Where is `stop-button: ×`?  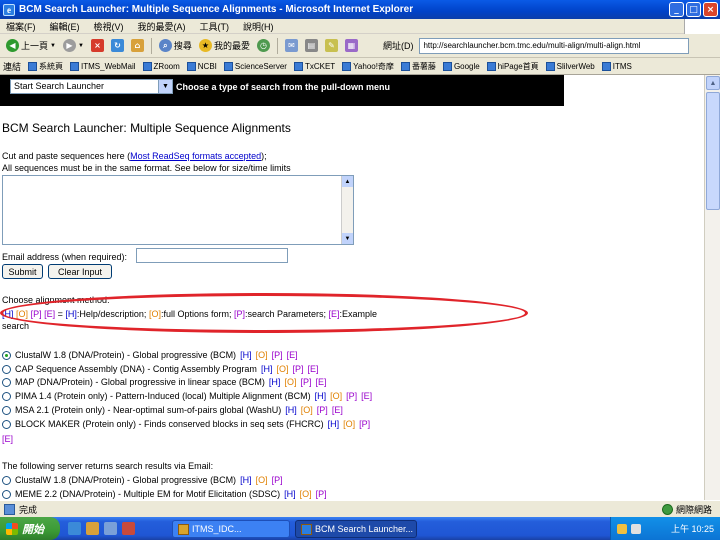 stop-button: × is located at coordinates (97, 46).